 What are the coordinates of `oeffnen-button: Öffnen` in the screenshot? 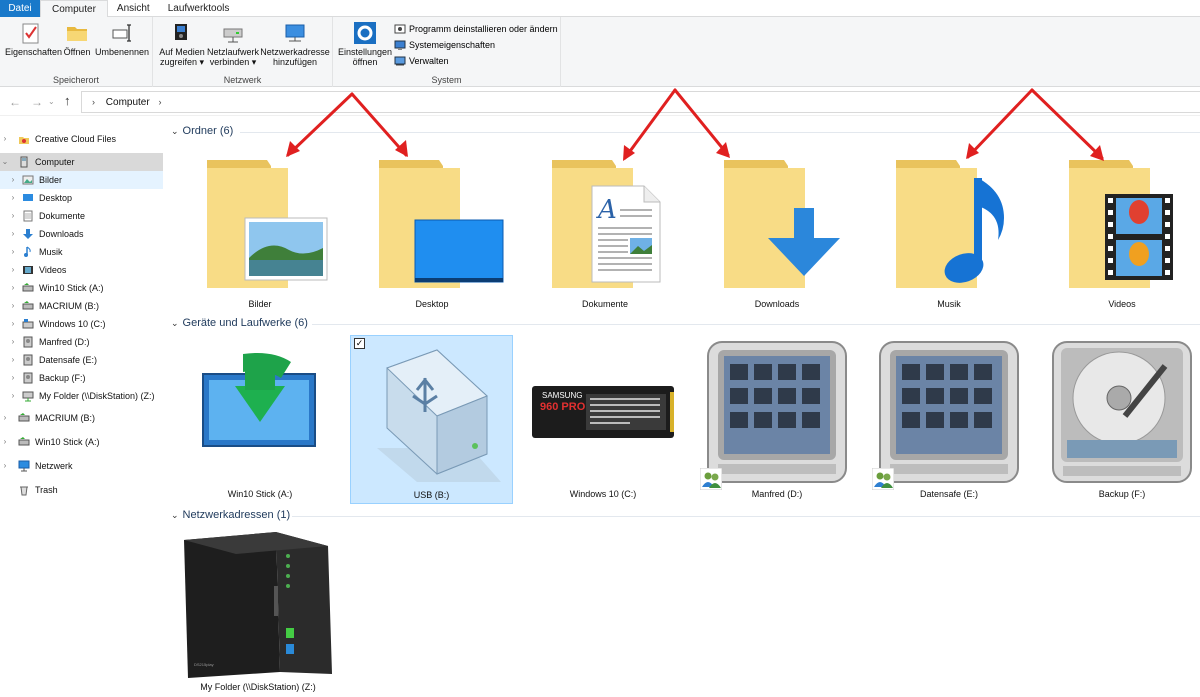 It's located at (77, 39).